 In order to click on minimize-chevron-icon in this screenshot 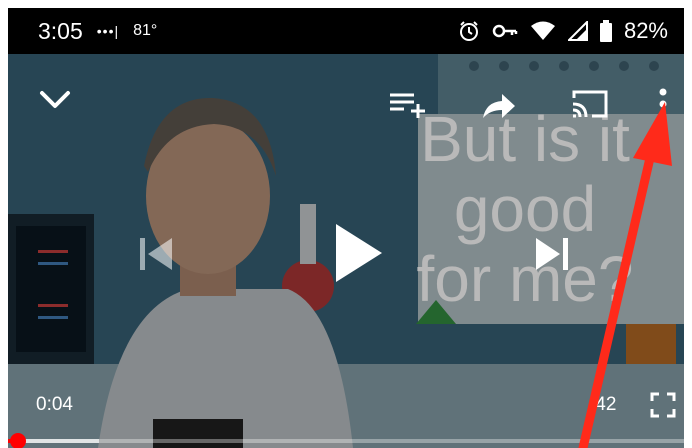, I will do `click(55, 100)`.